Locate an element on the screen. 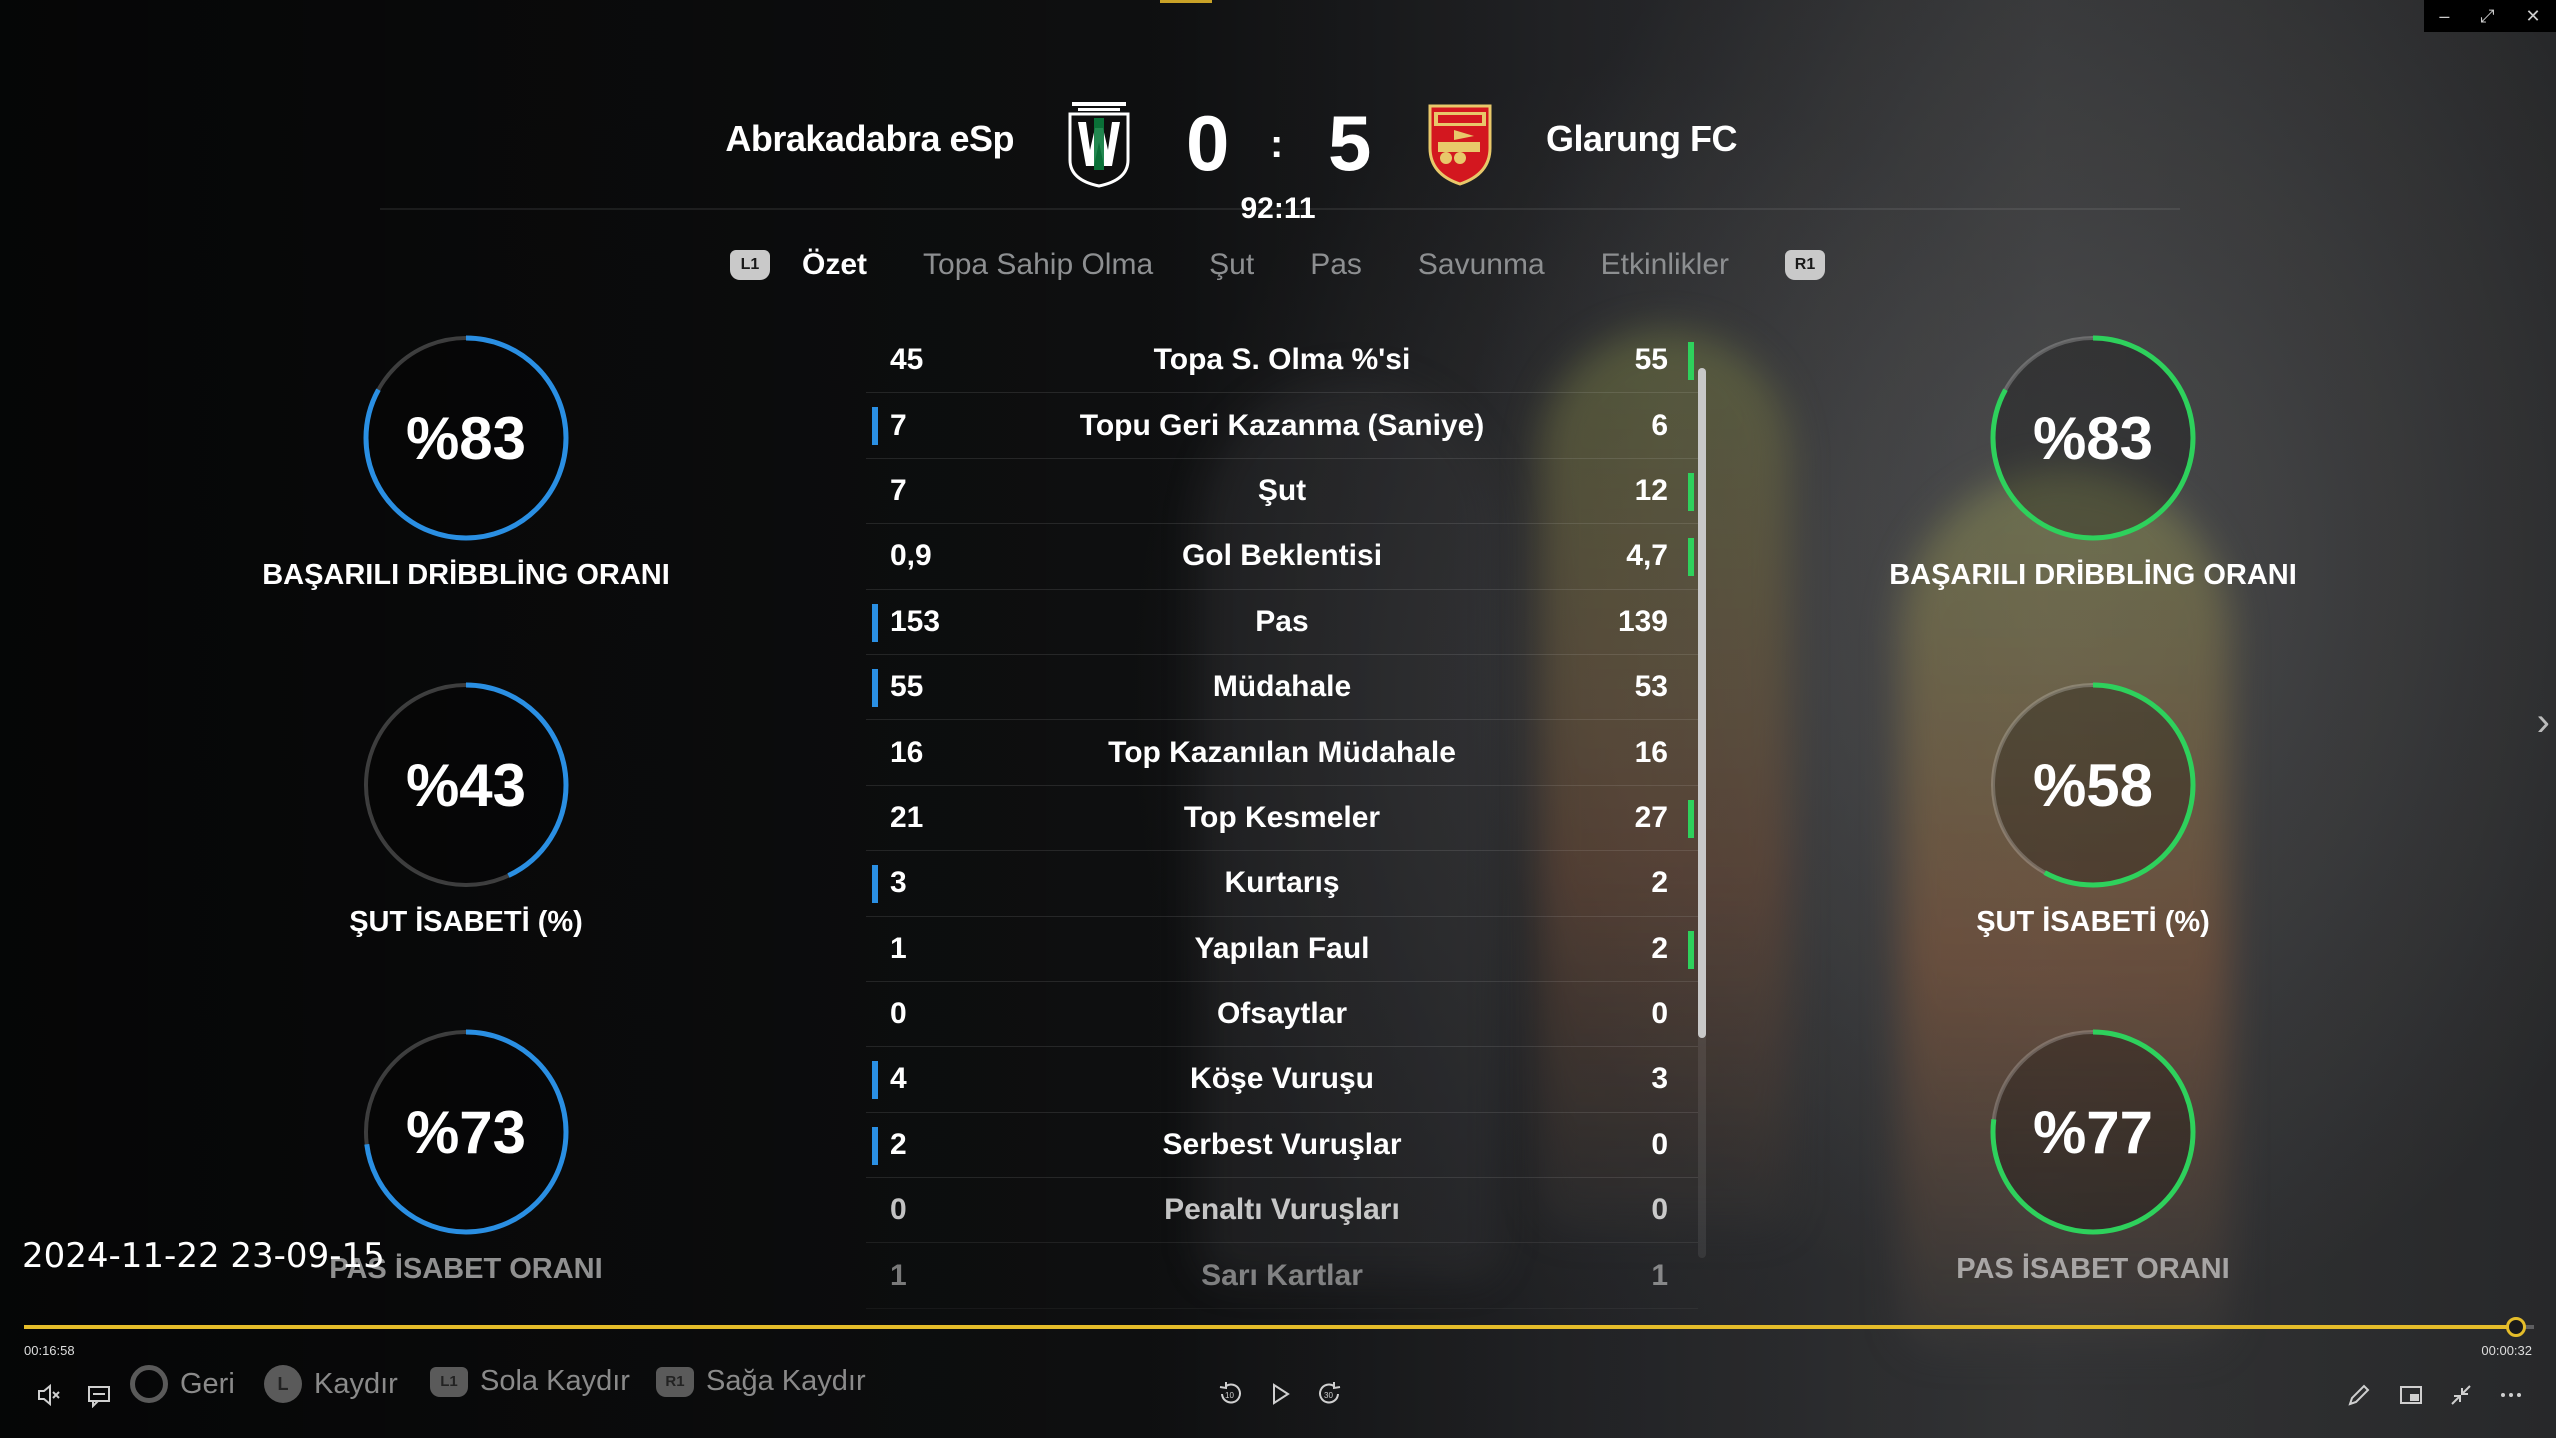  back-hint: Geri is located at coordinates (182, 1384).